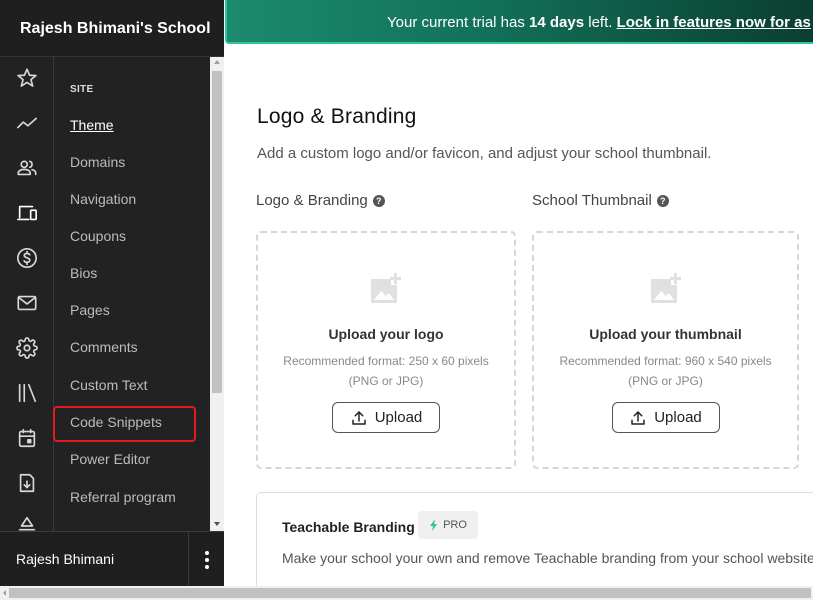 The image size is (813, 600). I want to click on banner-text-middle: left., so click(600, 22).